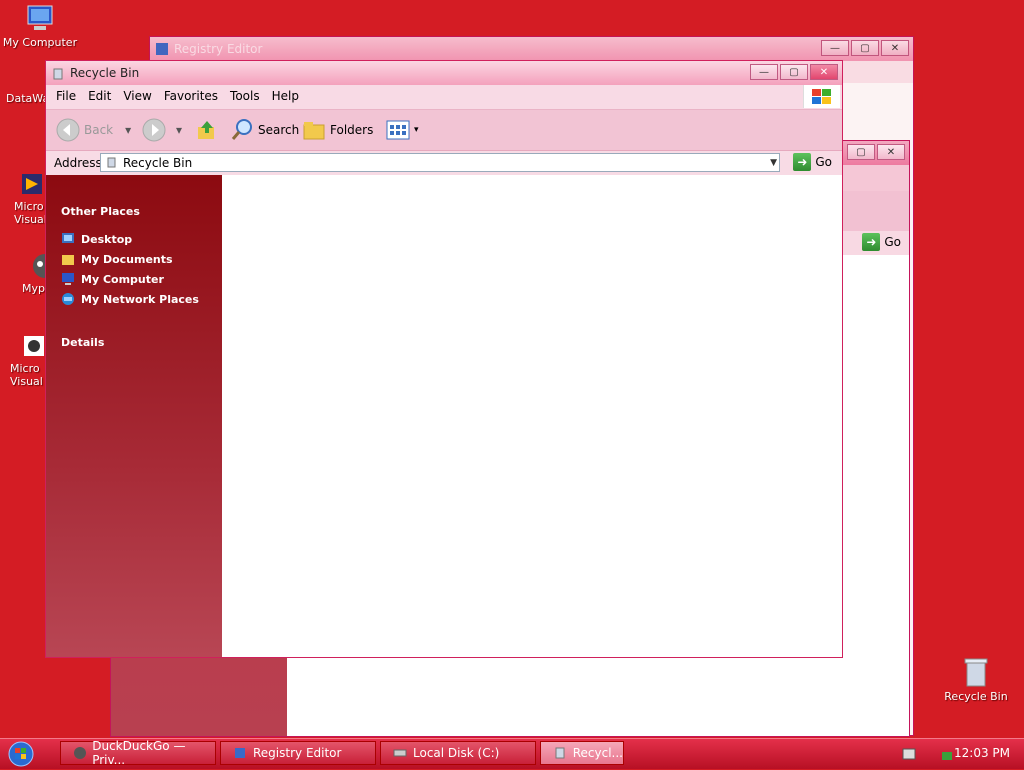 The image size is (1024, 770). I want to click on folders-button: Folders, so click(337, 130).